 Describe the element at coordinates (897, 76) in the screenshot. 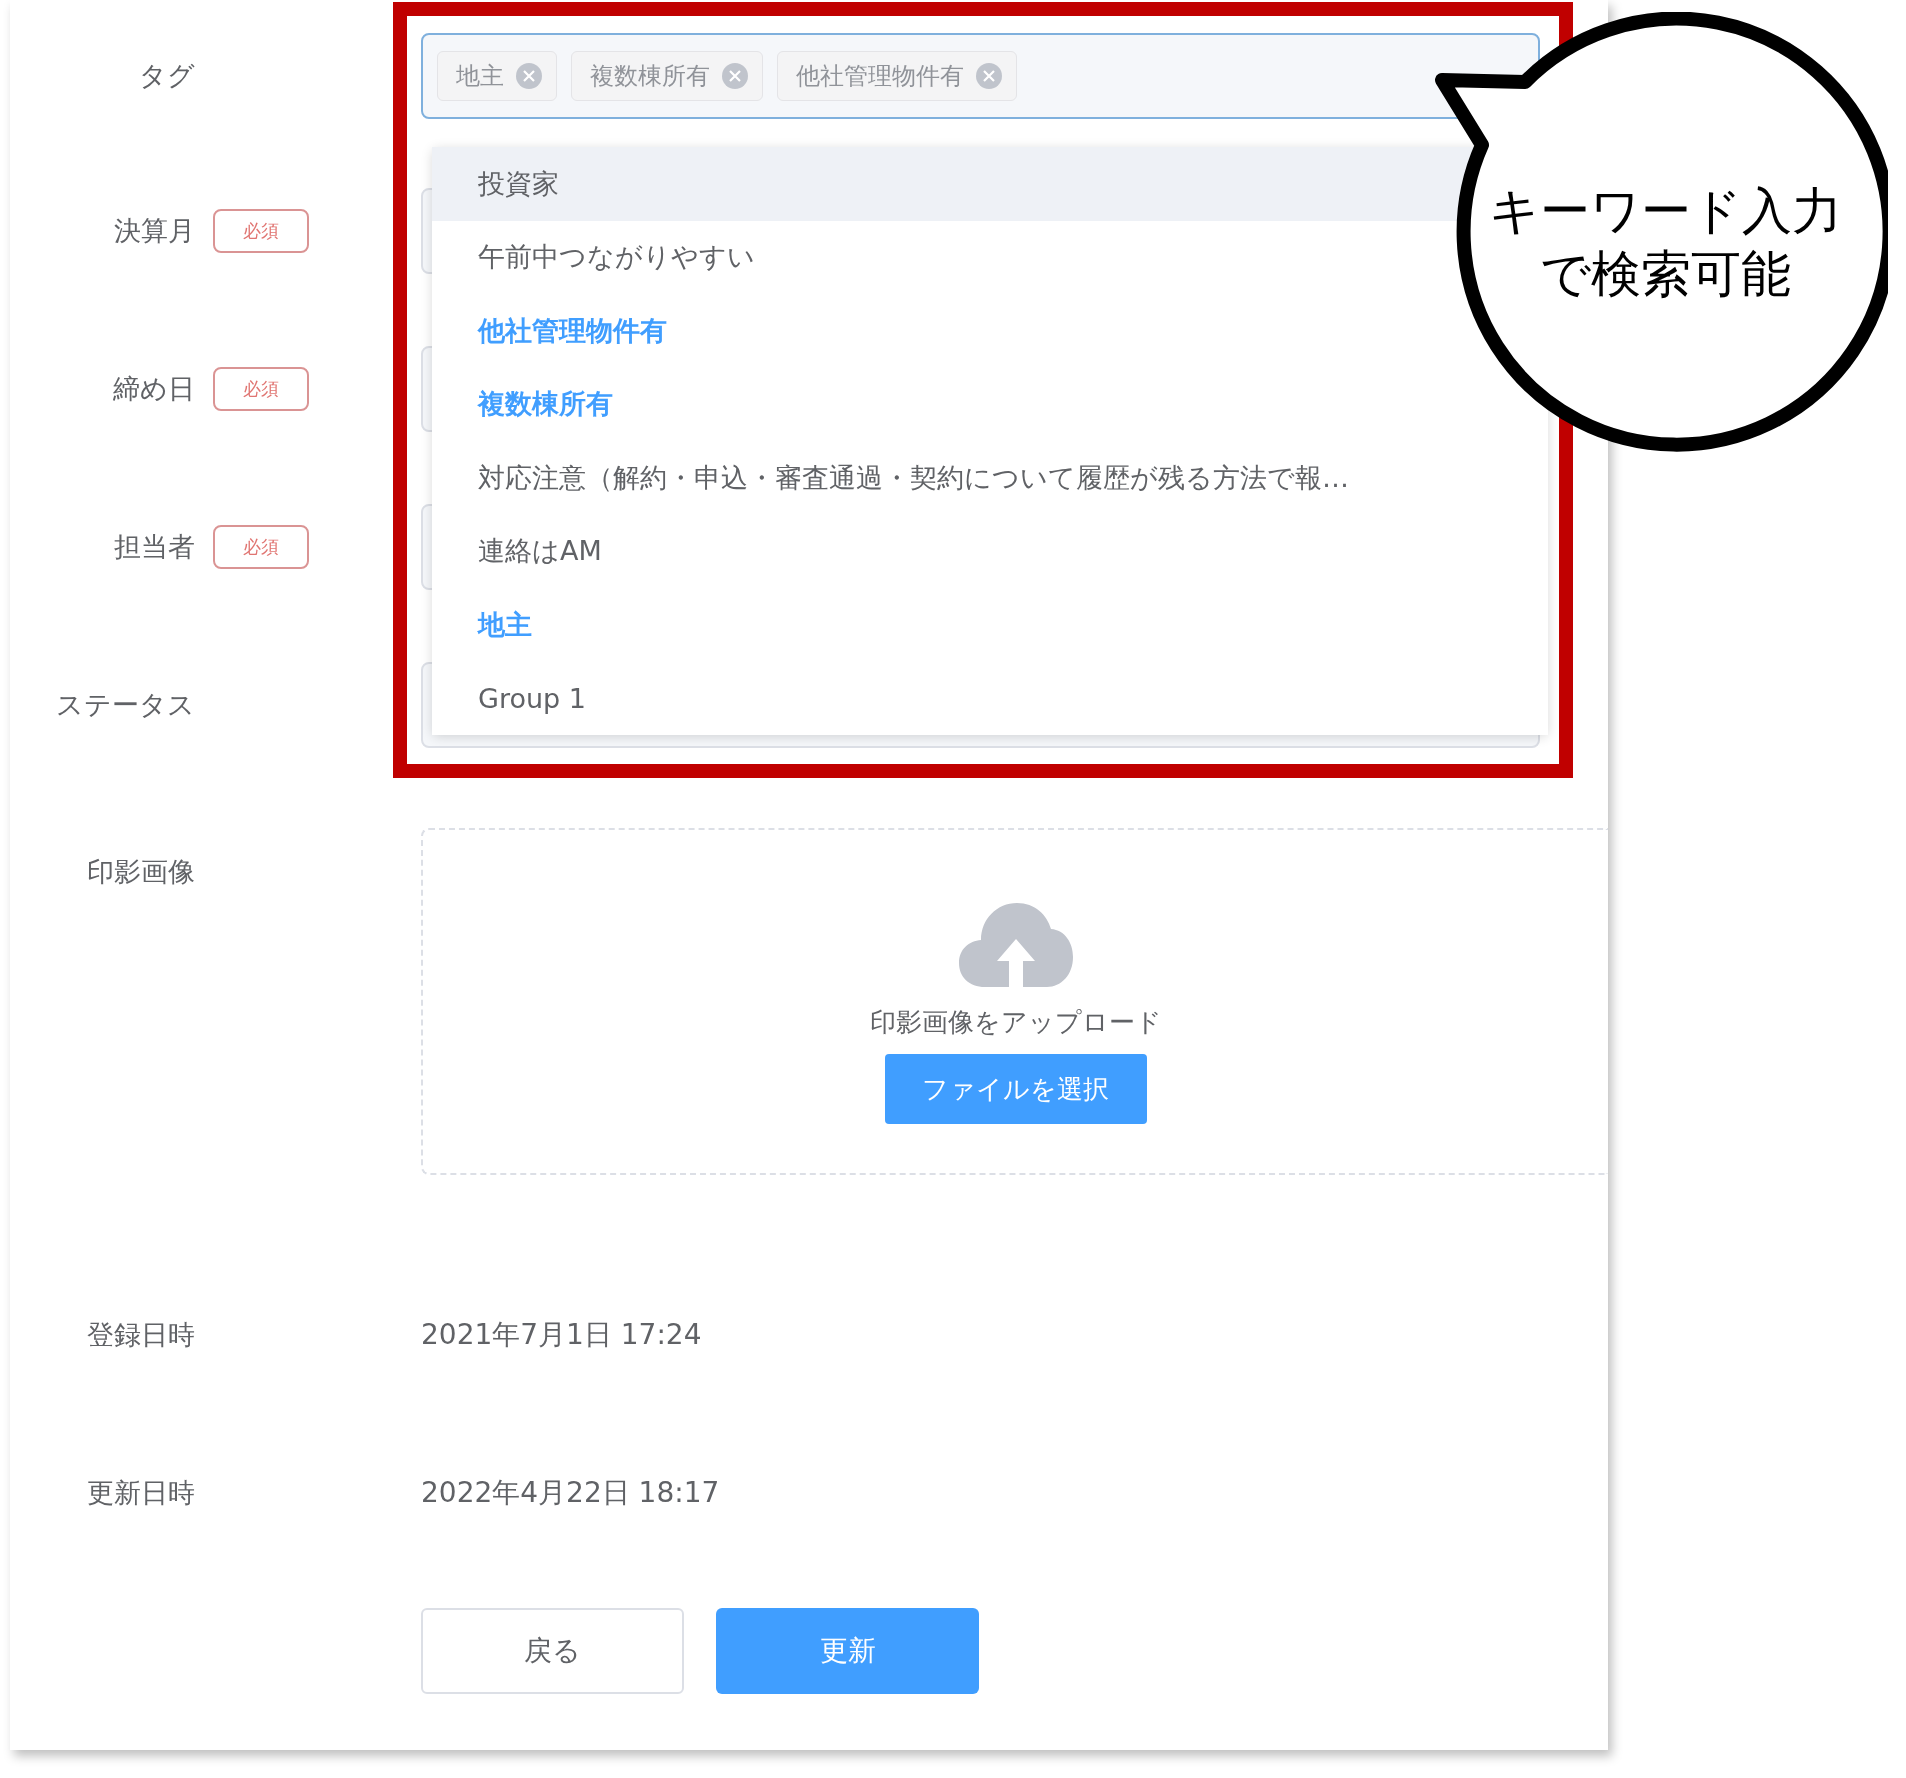

I see `tag-chip: 他社管理物件有` at that location.